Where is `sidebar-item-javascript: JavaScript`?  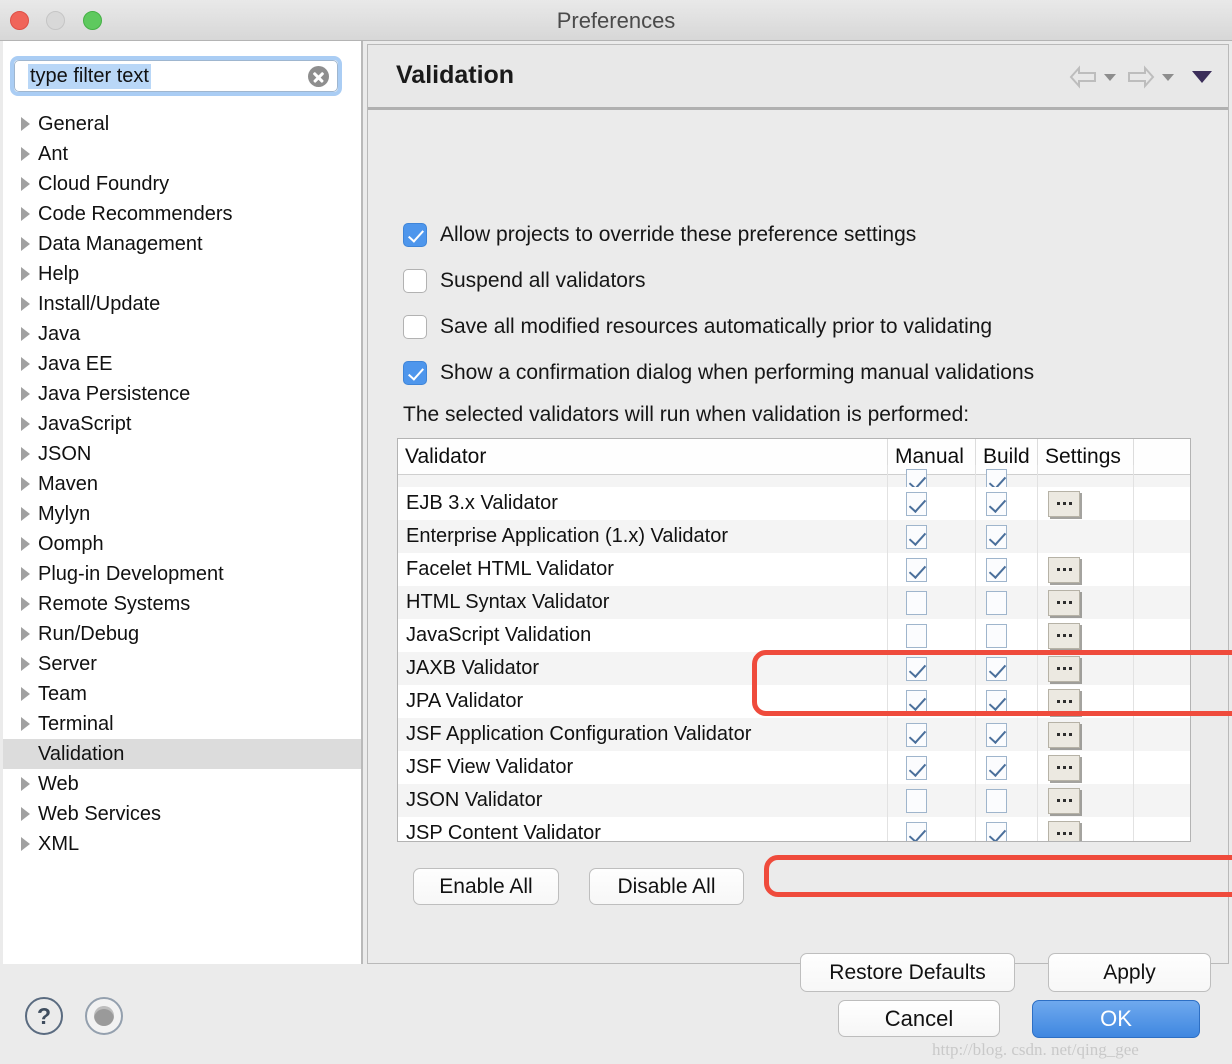 sidebar-item-javascript: JavaScript is located at coordinates (182, 424).